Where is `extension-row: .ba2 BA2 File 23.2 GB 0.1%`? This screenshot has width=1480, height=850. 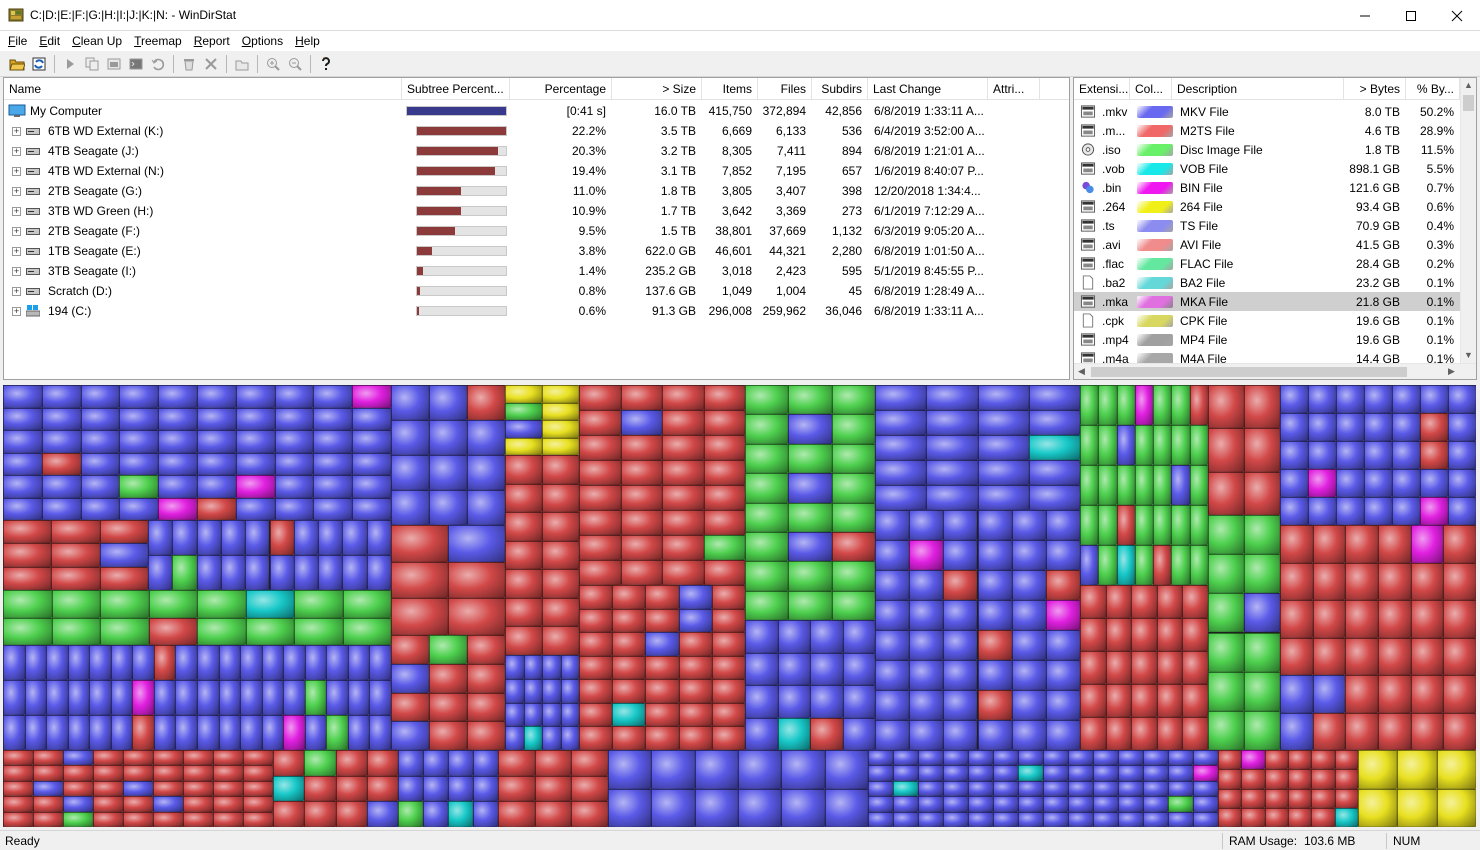
extension-row: .ba2 BA2 File 23.2 GB 0.1% is located at coordinates (1269, 282).